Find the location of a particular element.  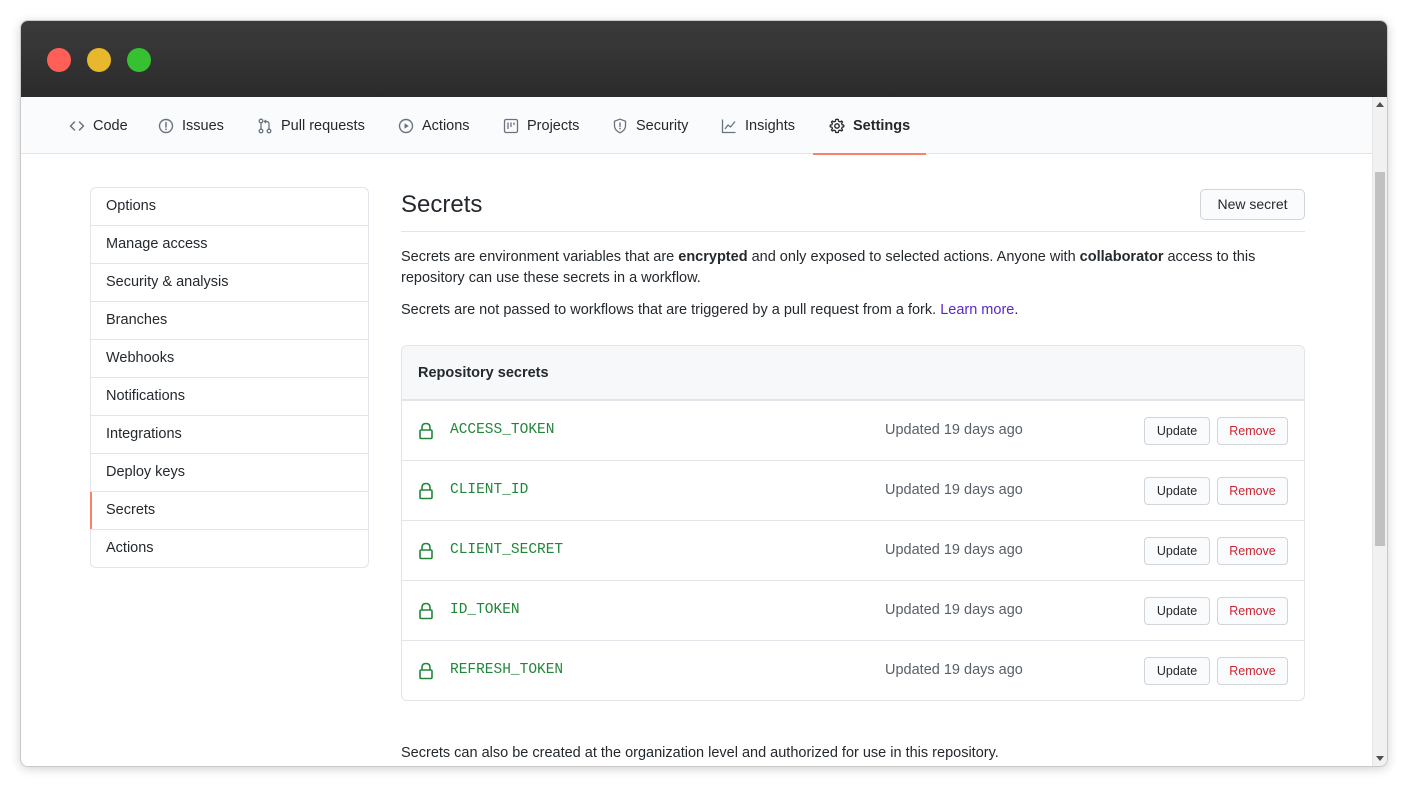

pull-request-icon is located at coordinates (265, 125).